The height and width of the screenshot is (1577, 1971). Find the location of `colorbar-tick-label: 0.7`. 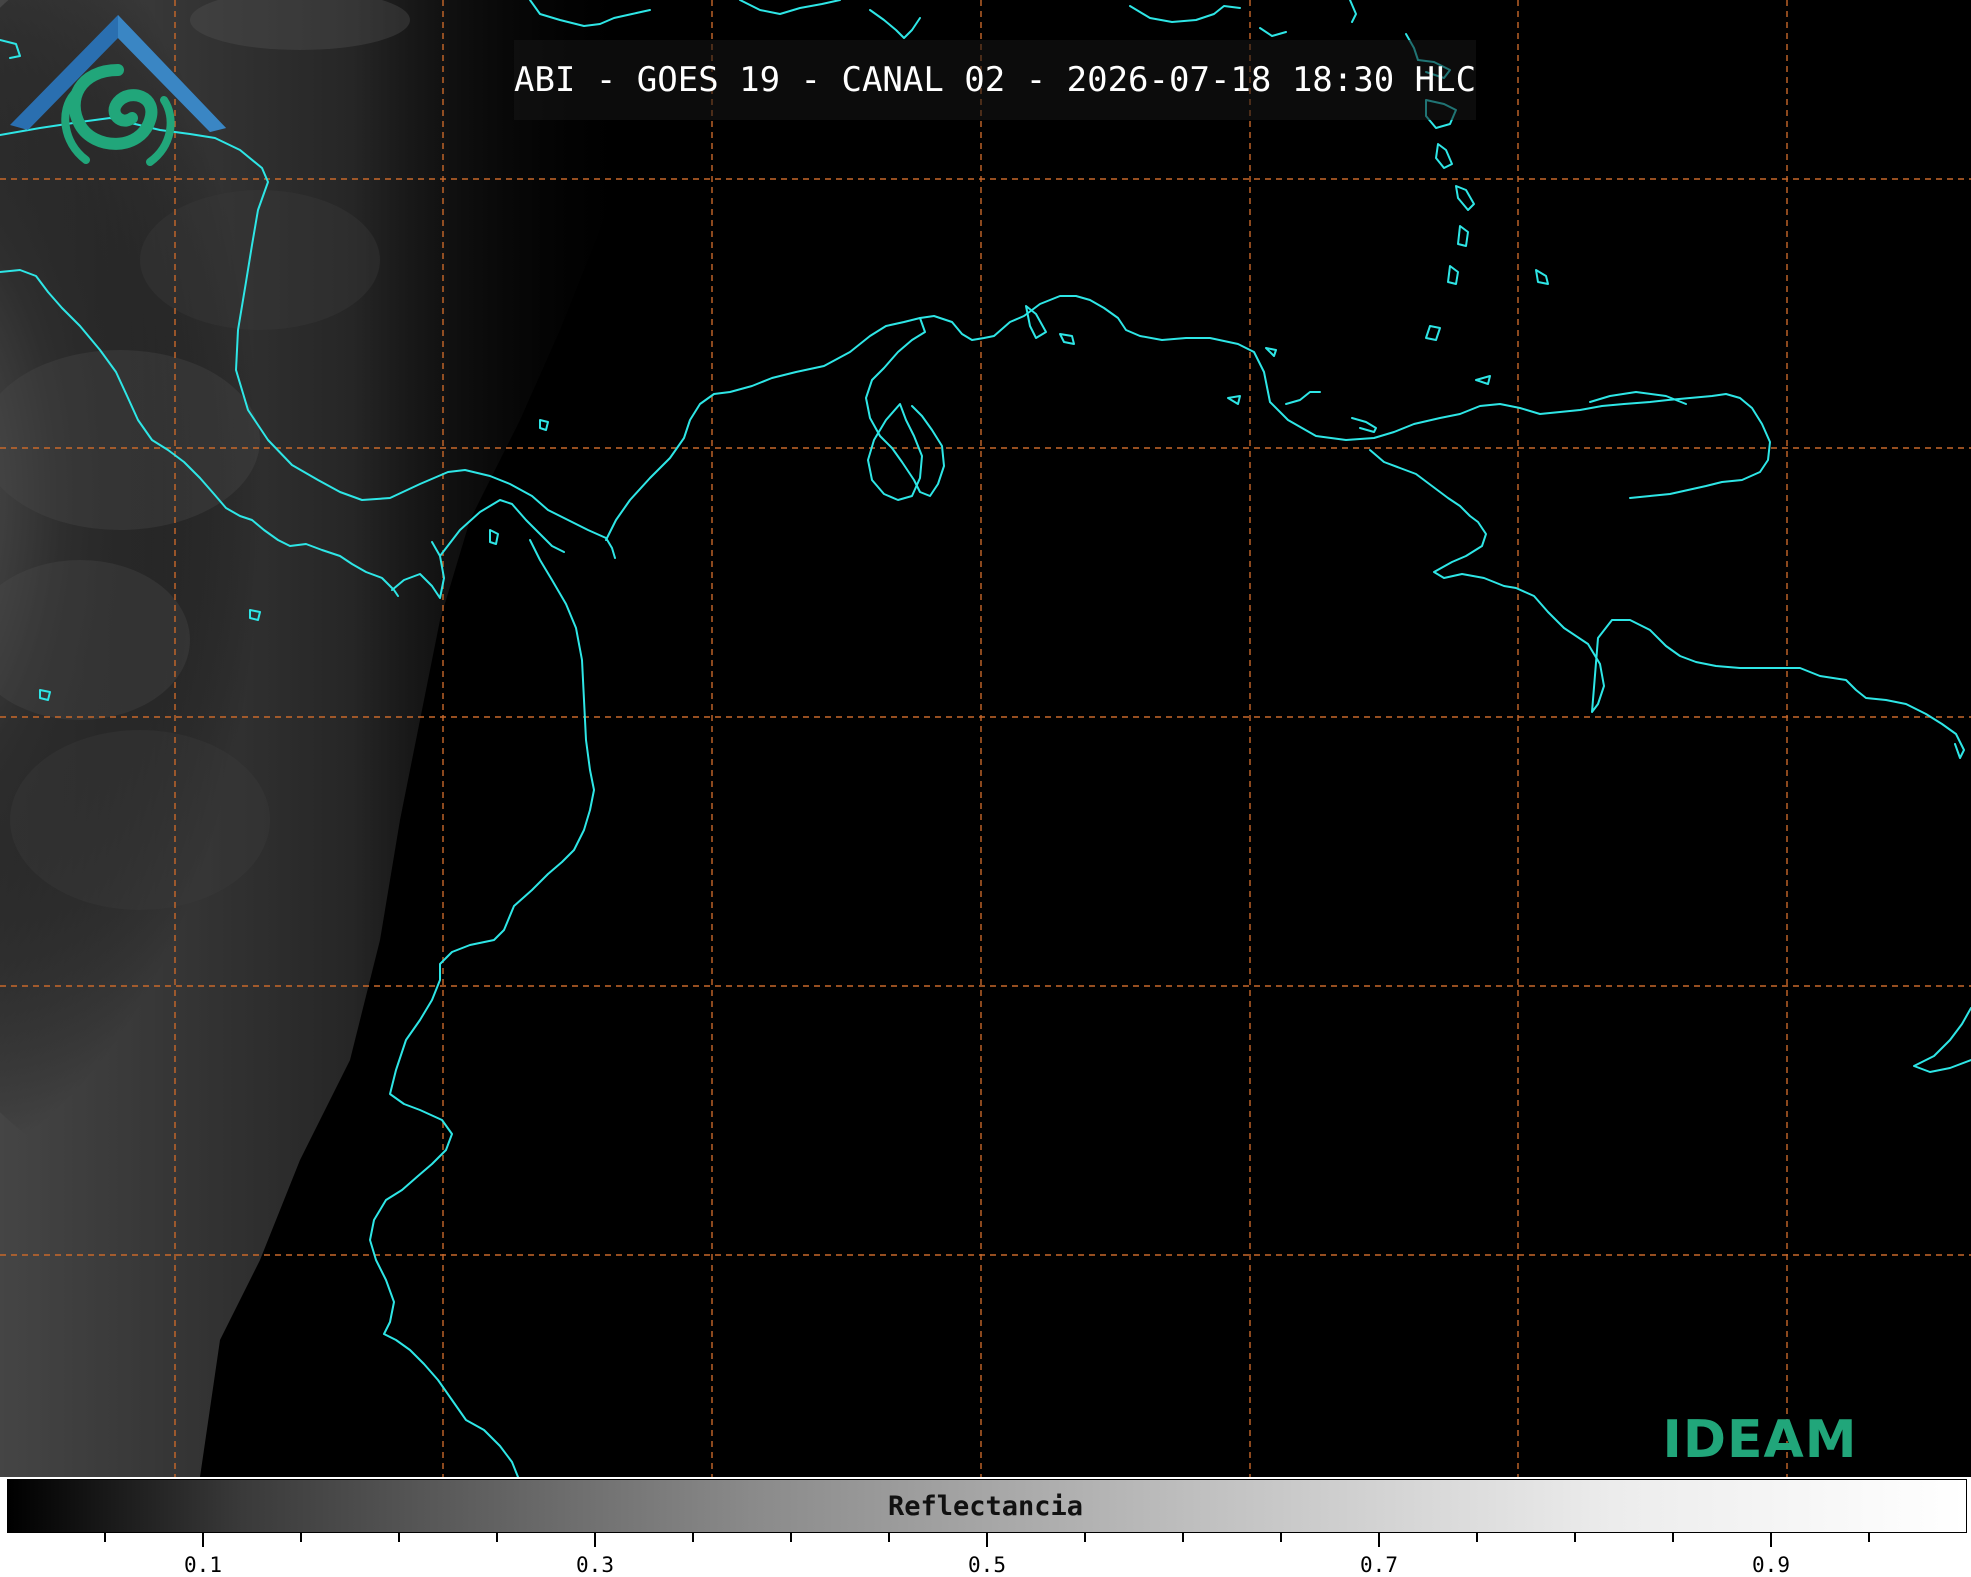

colorbar-tick-label: 0.7 is located at coordinates (1379, 1565).